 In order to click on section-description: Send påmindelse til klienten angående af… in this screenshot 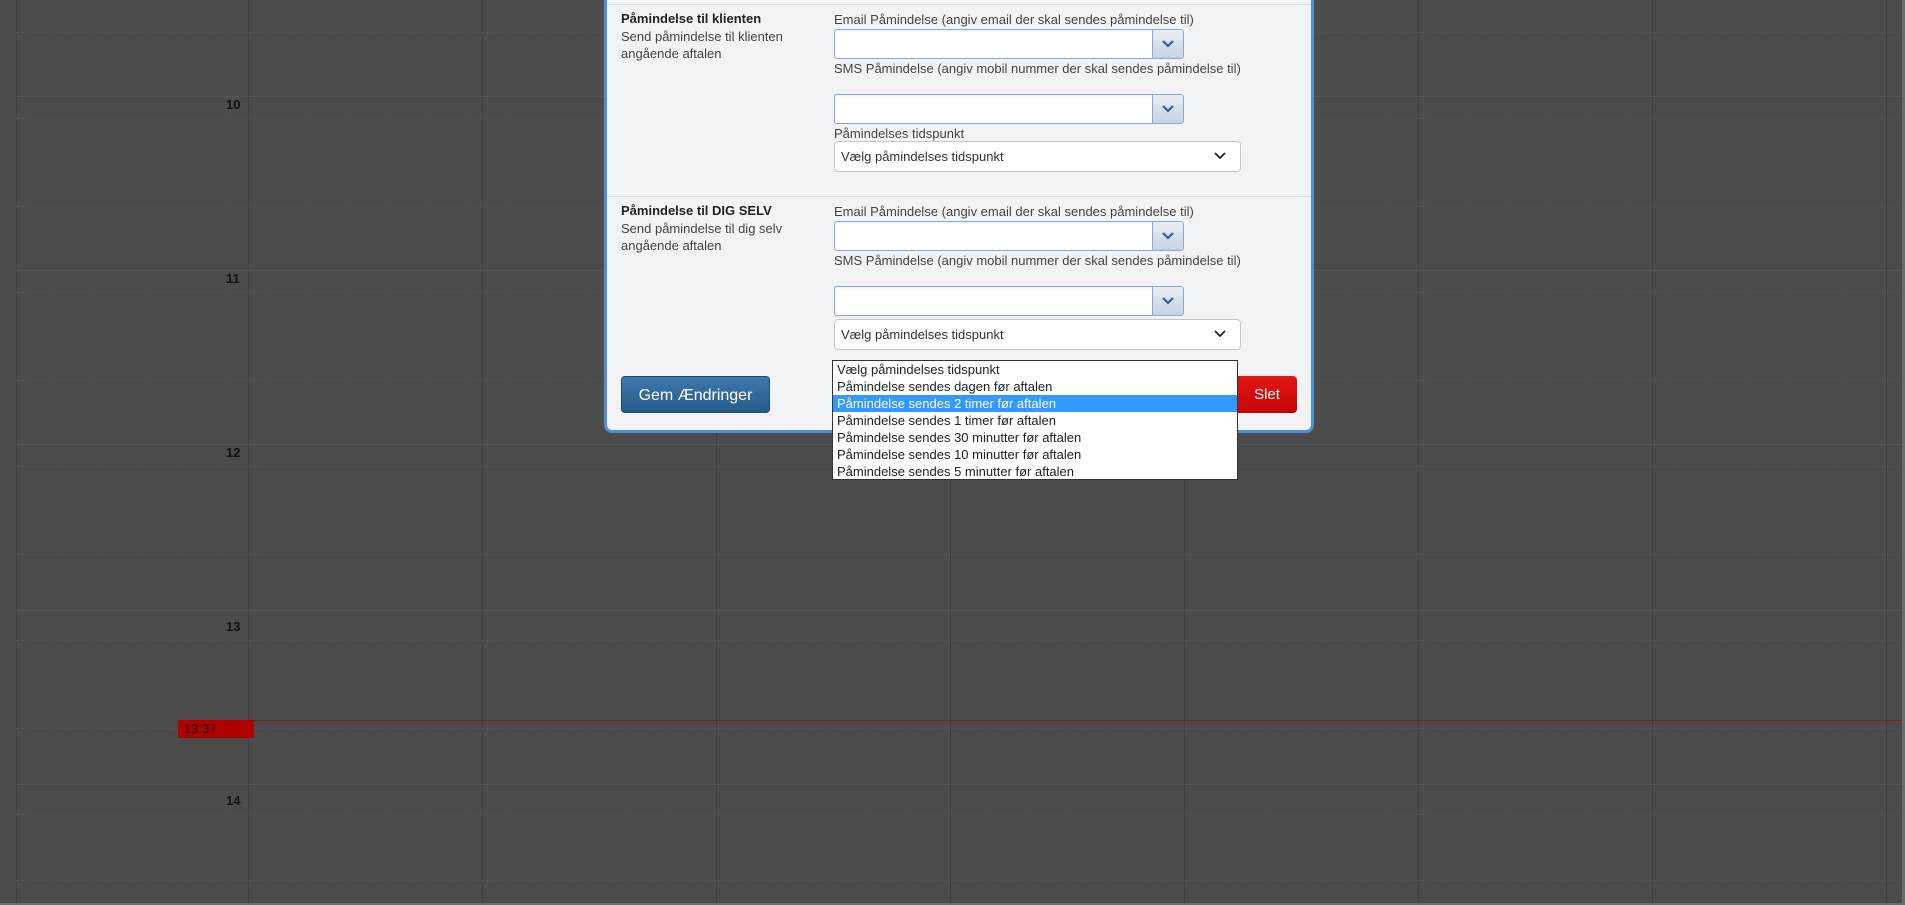, I will do `click(702, 45)`.